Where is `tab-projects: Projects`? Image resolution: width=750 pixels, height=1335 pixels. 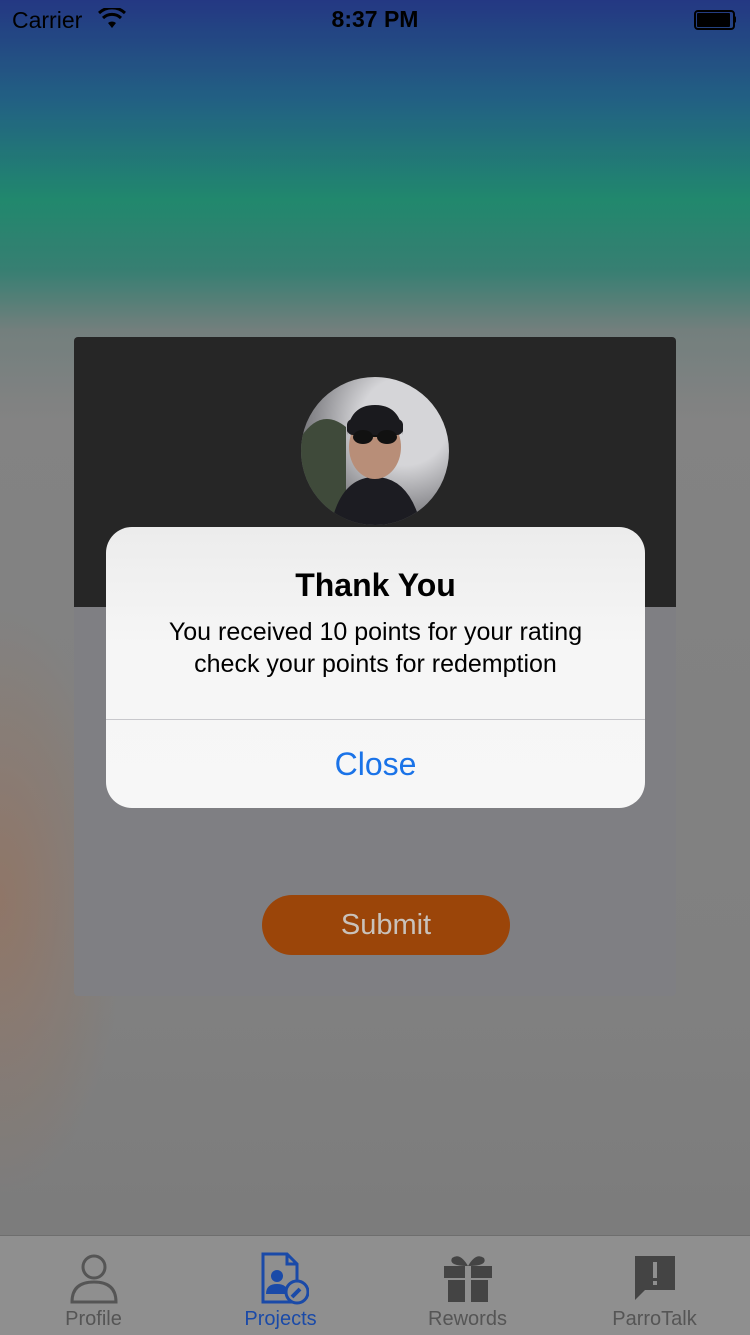
tab-projects: Projects is located at coordinates (280, 1285).